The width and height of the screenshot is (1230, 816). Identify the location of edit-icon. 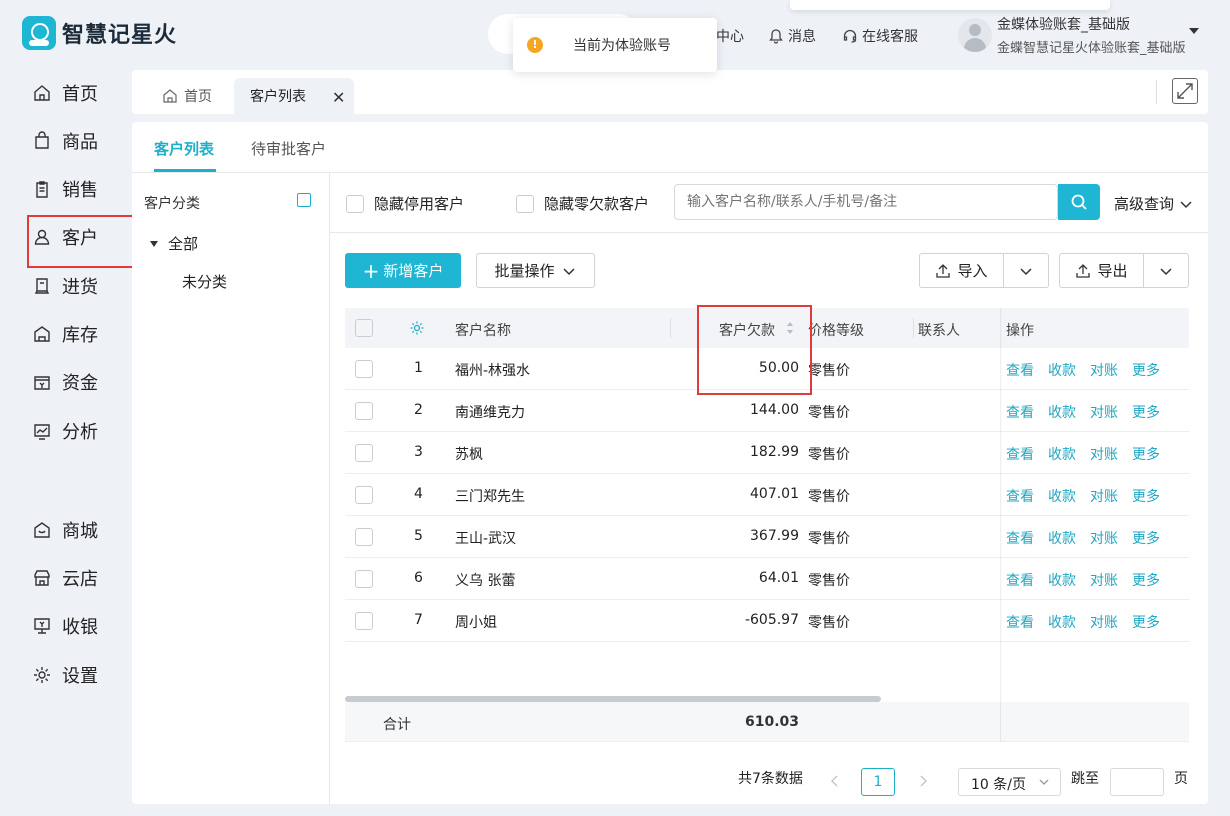
(304, 200).